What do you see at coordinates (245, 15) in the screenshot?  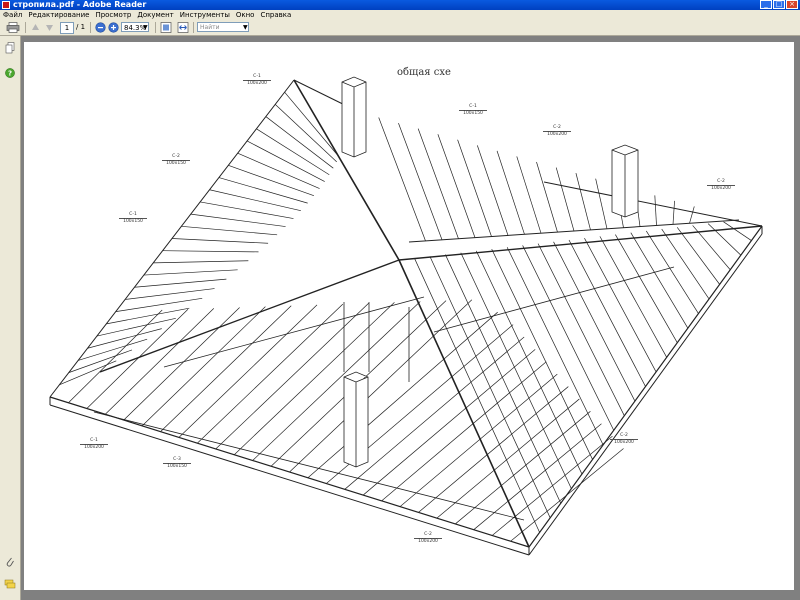 I see `menu-window: Окно` at bounding box center [245, 15].